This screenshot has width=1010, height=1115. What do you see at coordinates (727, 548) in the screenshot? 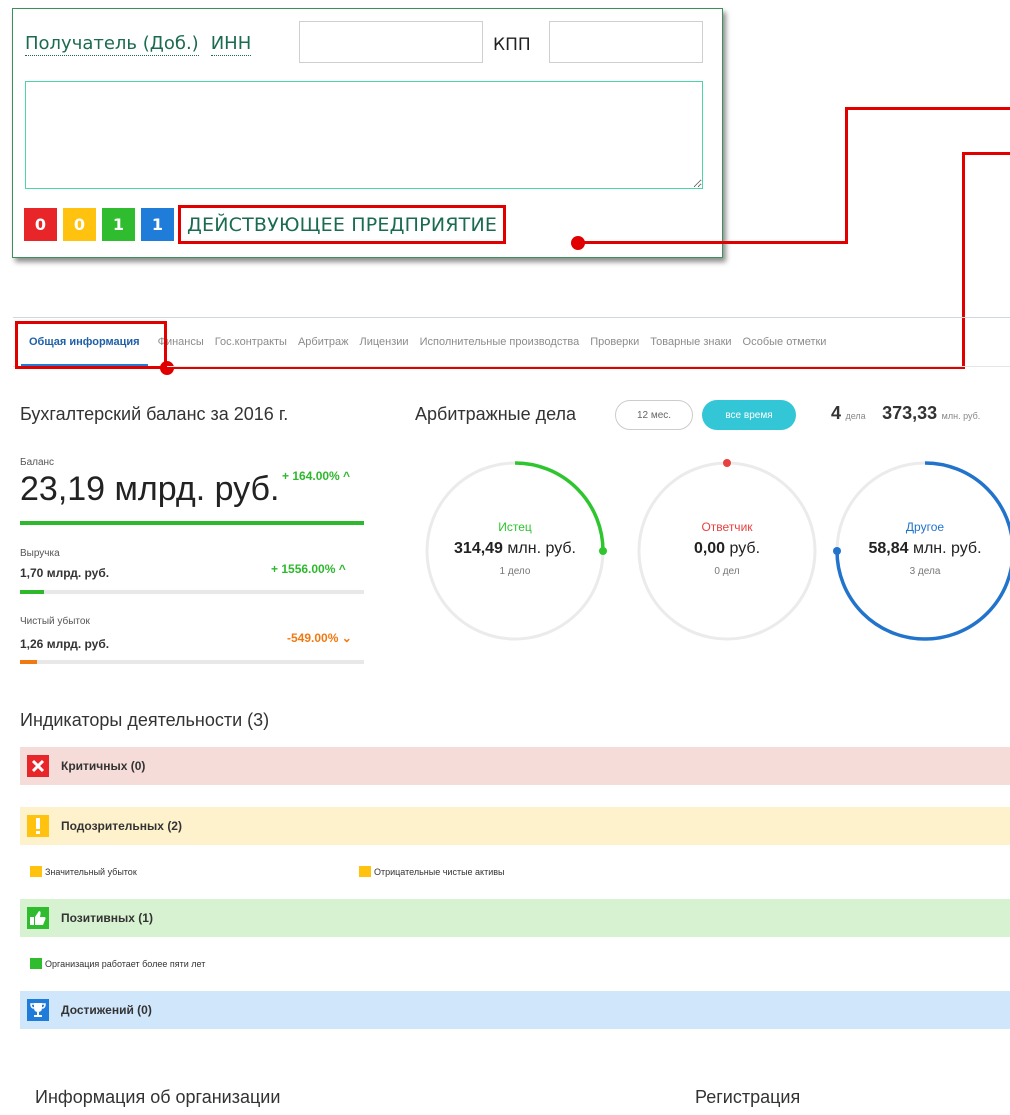
I see `circle-value: 0,00 руб.` at bounding box center [727, 548].